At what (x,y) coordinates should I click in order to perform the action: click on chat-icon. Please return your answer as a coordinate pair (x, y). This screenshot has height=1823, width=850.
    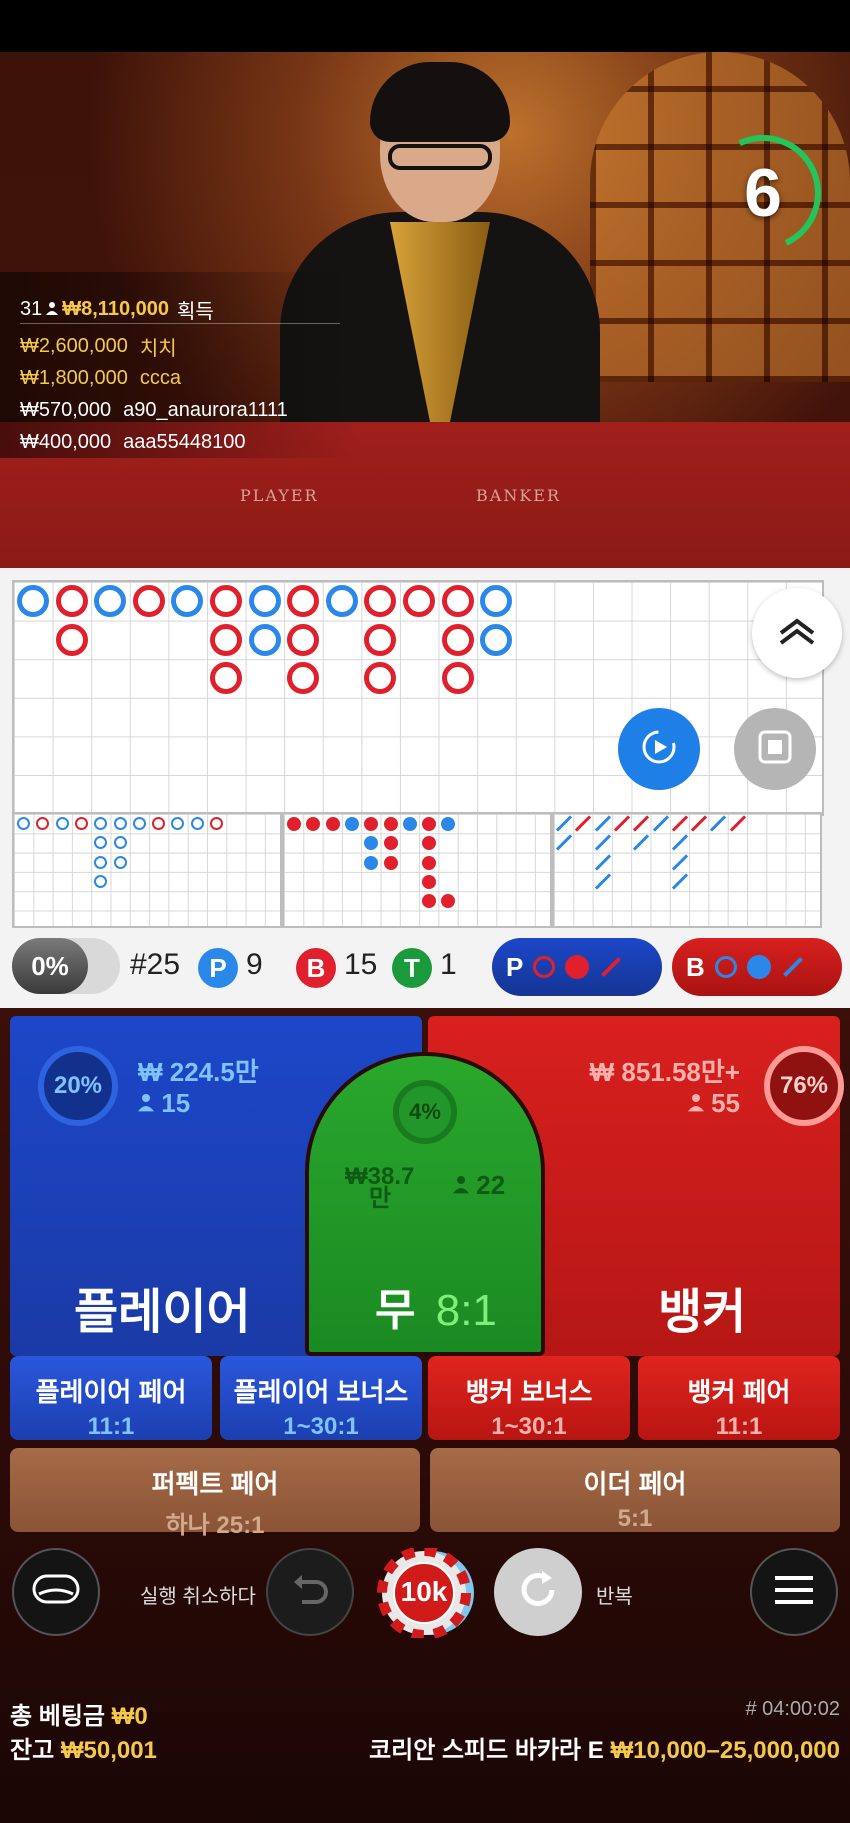
    Looking at the image, I should click on (56, 1592).